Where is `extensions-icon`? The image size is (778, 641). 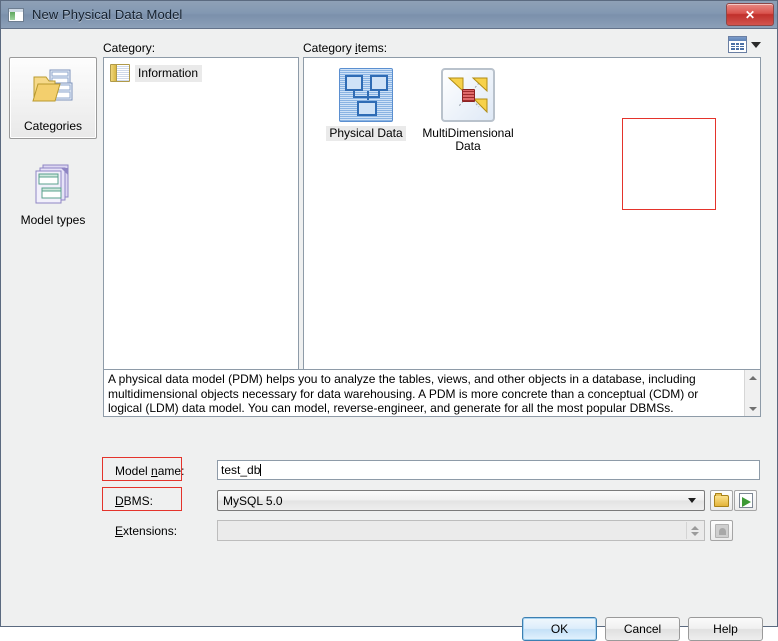 extensions-icon is located at coordinates (721, 530).